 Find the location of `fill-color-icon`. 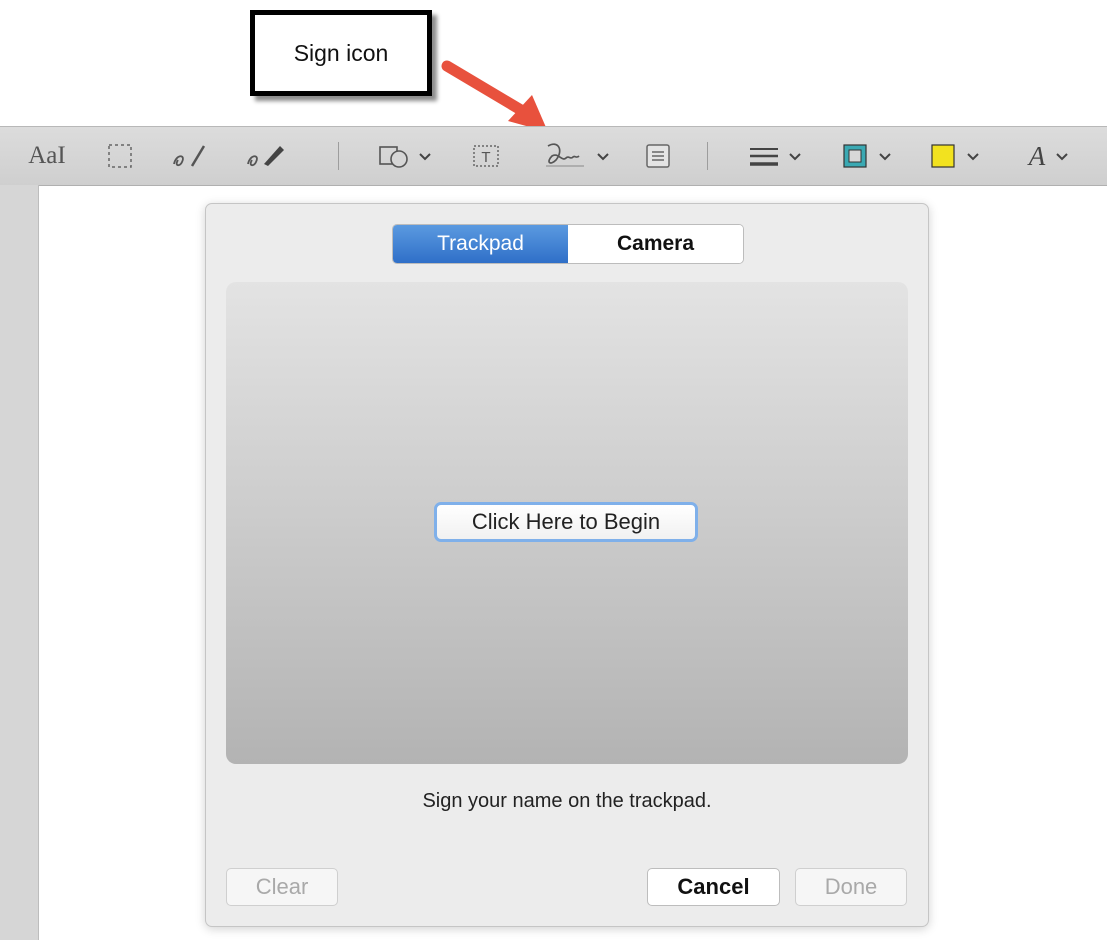

fill-color-icon is located at coordinates (957, 156).